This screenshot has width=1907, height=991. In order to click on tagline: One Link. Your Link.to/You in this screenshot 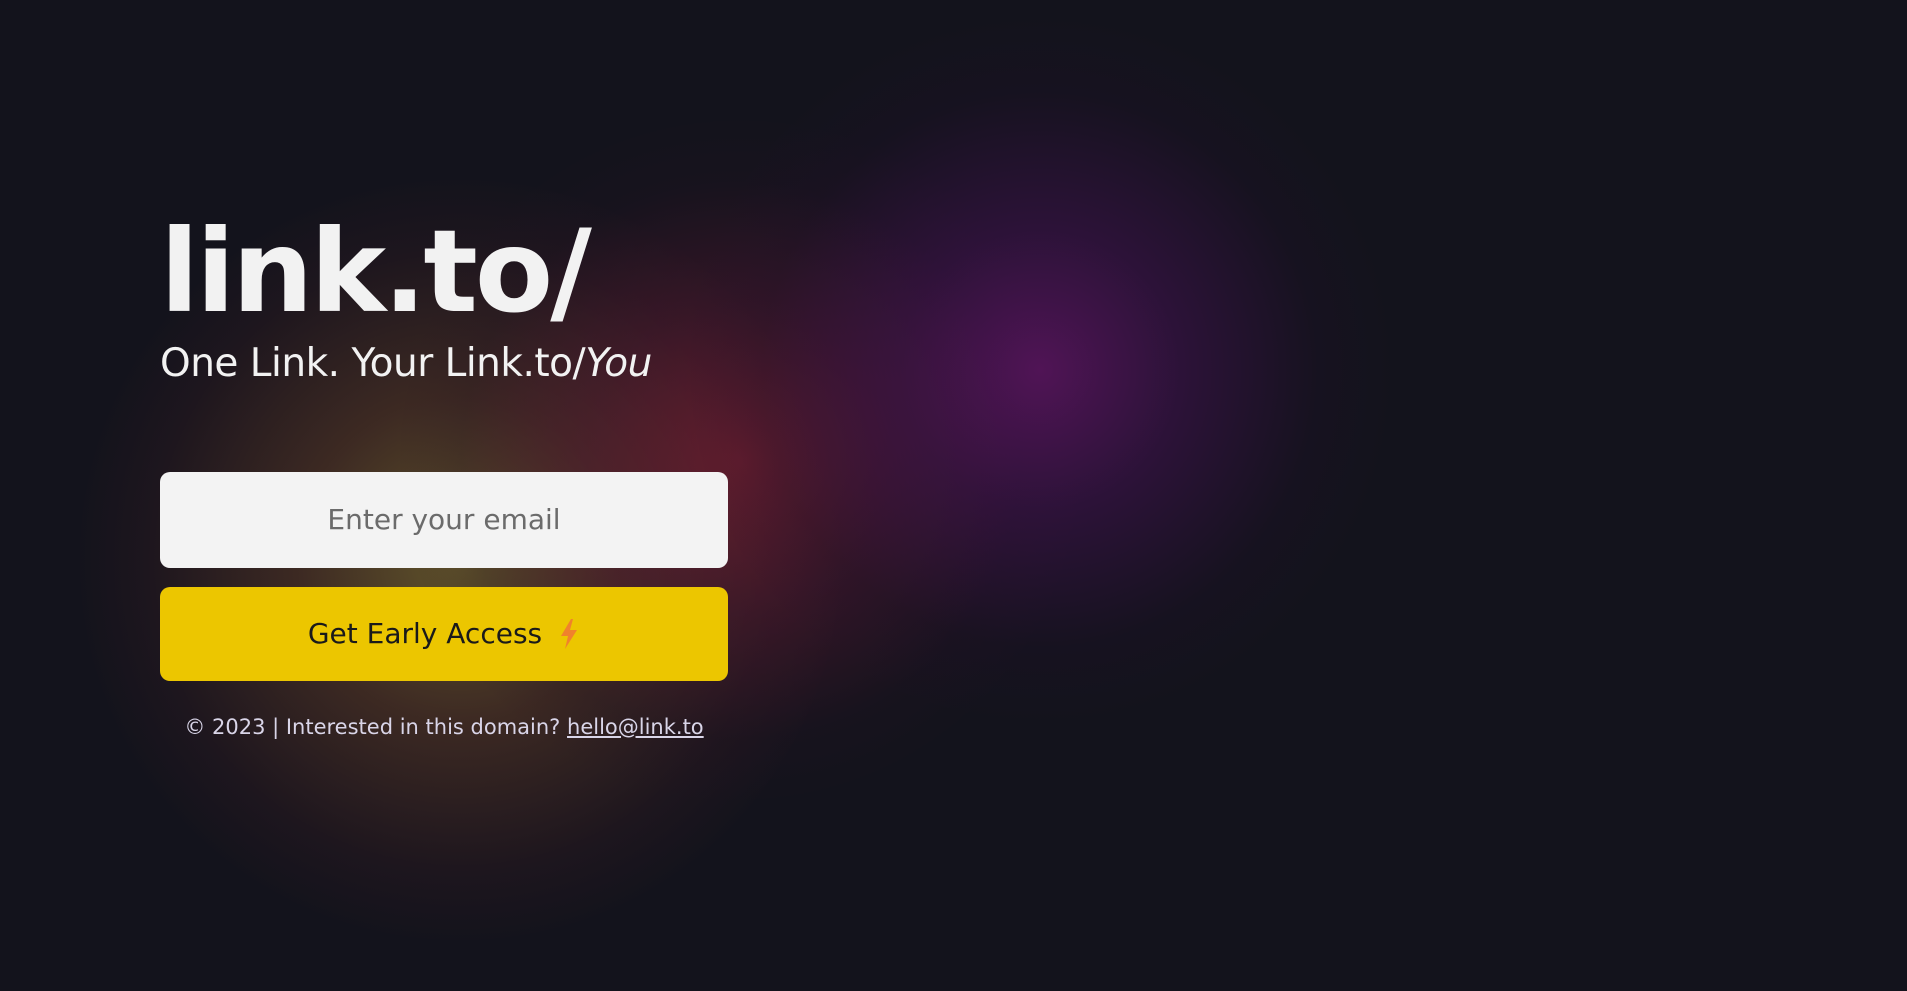, I will do `click(444, 364)`.